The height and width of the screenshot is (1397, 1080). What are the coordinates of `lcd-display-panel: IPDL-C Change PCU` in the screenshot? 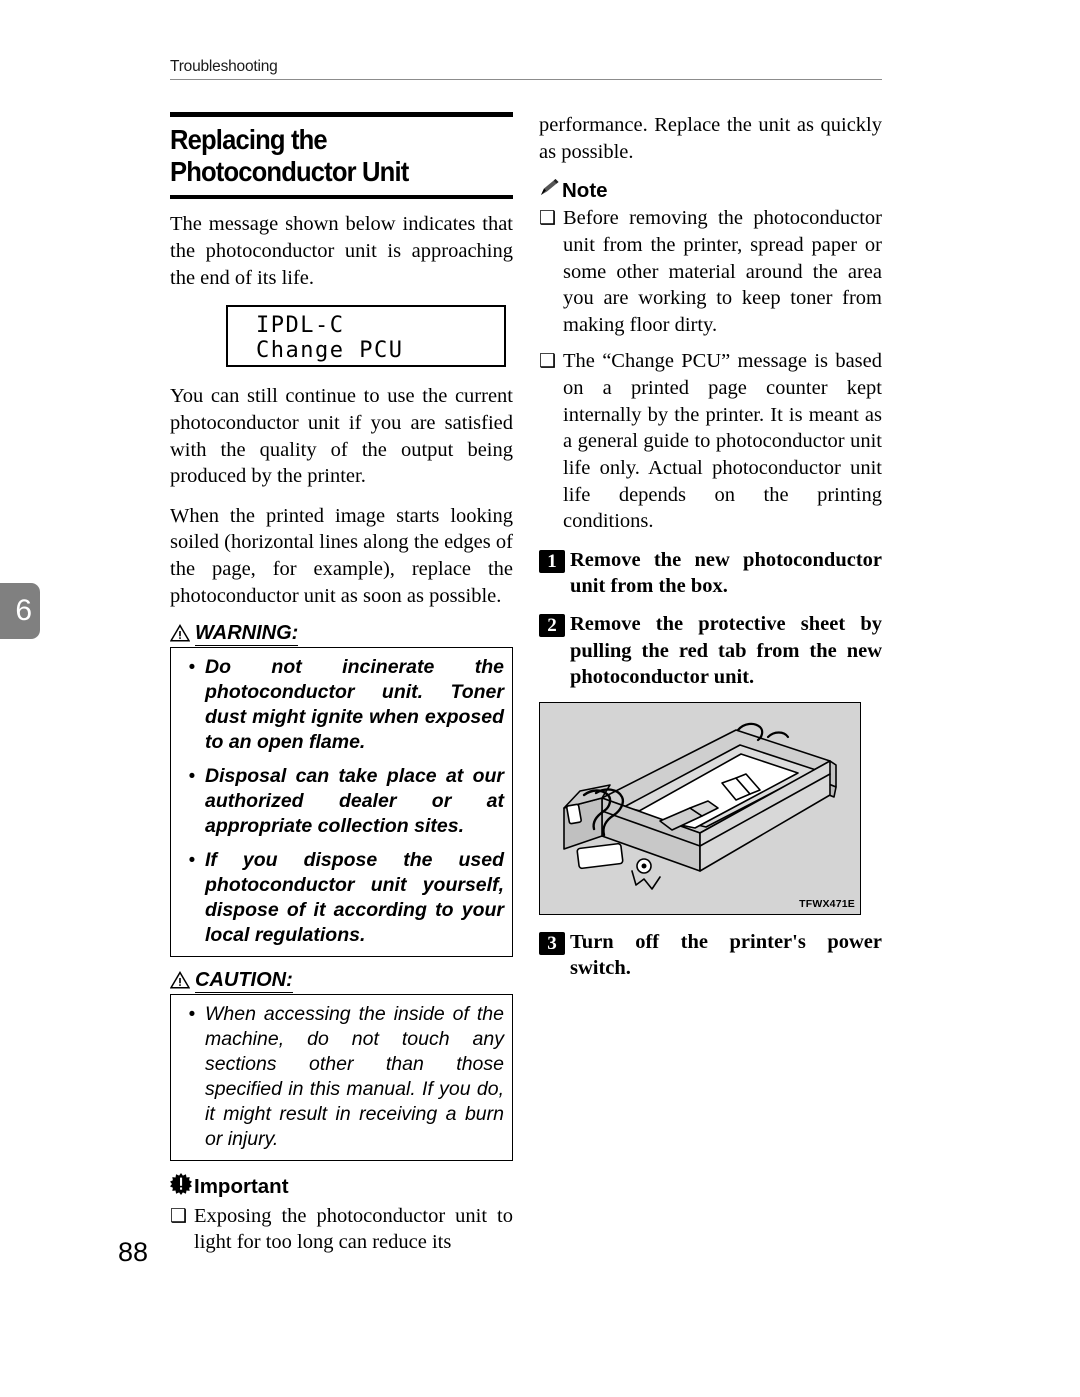 It's located at (366, 336).